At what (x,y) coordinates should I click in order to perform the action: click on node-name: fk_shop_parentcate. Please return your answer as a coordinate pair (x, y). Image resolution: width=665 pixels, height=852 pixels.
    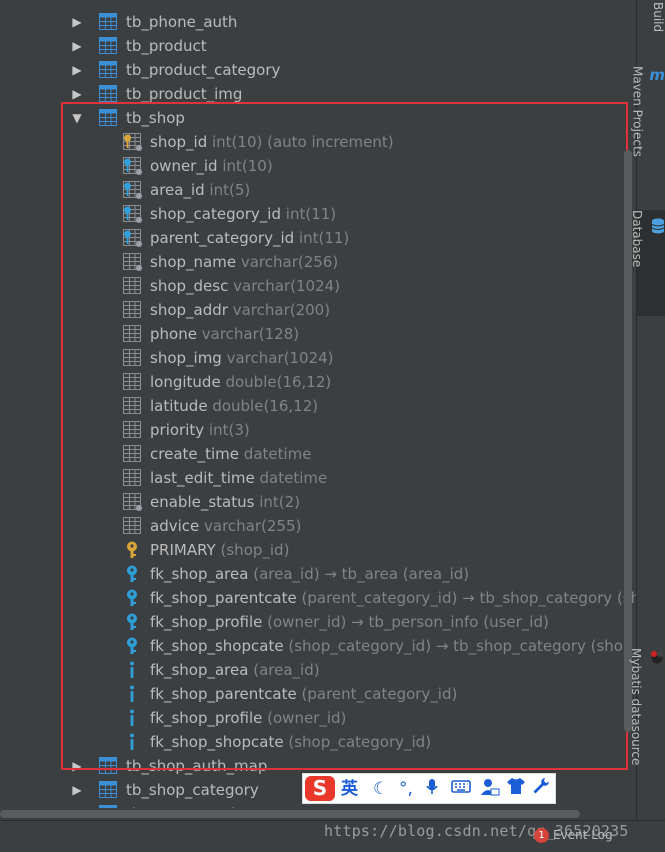
    Looking at the image, I should click on (223, 694).